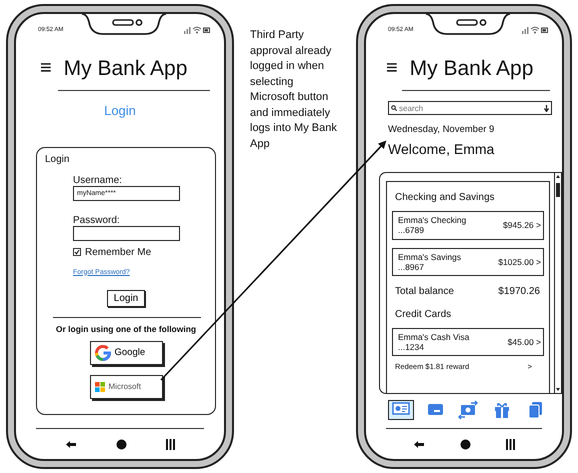  What do you see at coordinates (468, 225) in the screenshot?
I see `account-row: Emma's Checking ...6789 $945.26 >` at bounding box center [468, 225].